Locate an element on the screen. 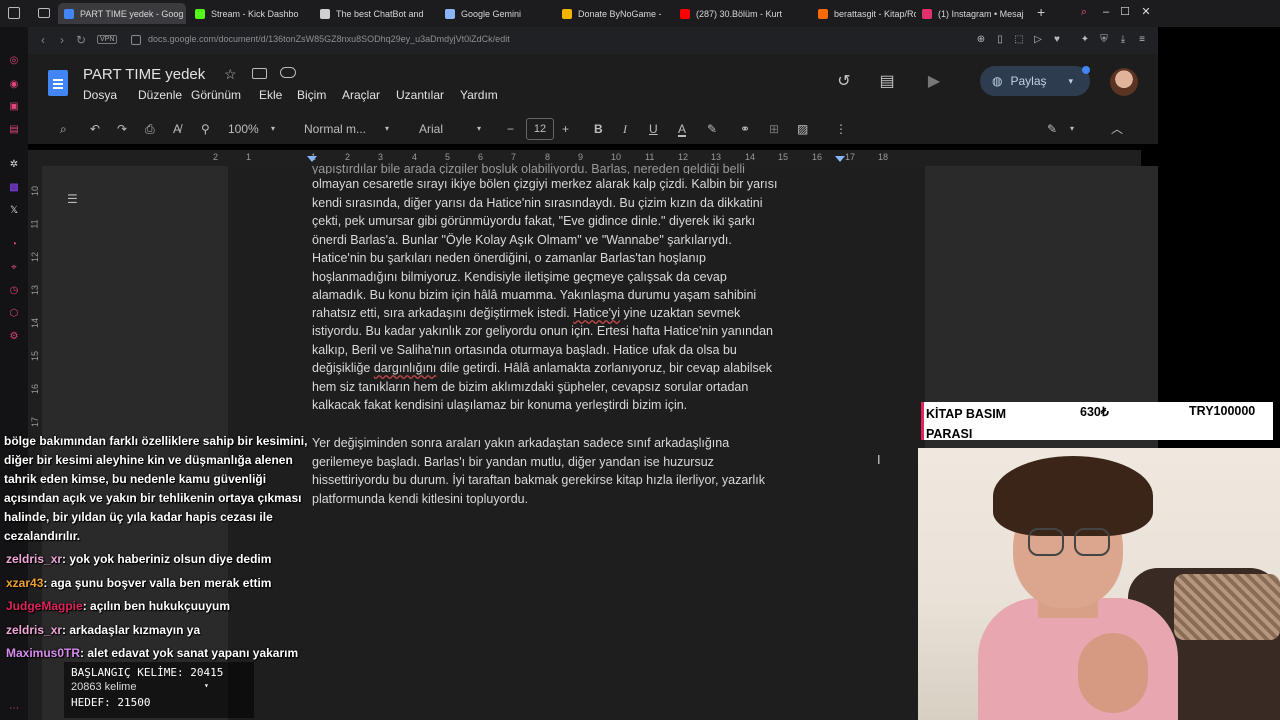  hide-menus-icon: ︿ is located at coordinates (1117, 129).